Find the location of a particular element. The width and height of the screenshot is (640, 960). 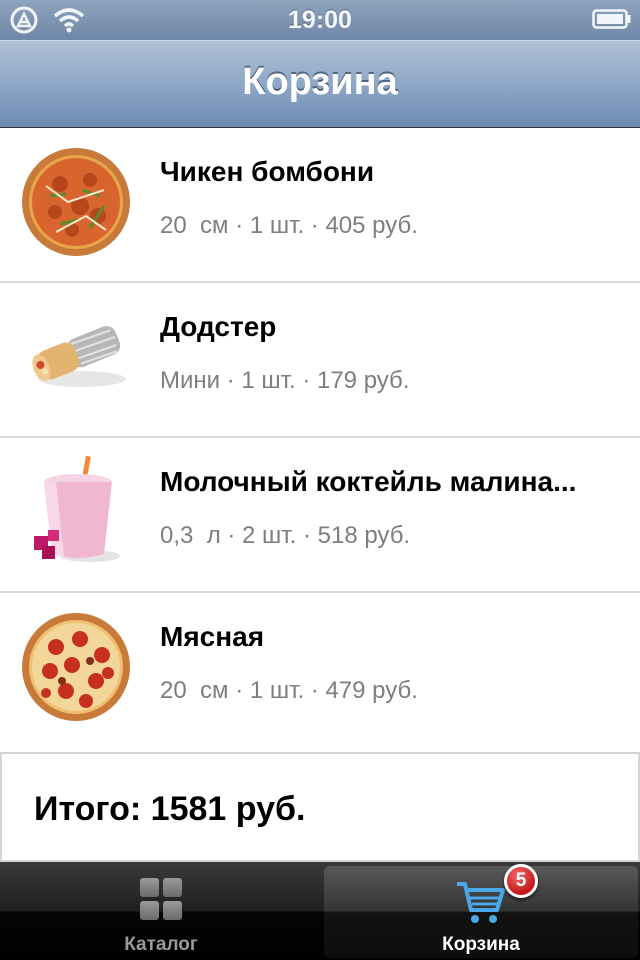

grid-icon is located at coordinates (161, 899).